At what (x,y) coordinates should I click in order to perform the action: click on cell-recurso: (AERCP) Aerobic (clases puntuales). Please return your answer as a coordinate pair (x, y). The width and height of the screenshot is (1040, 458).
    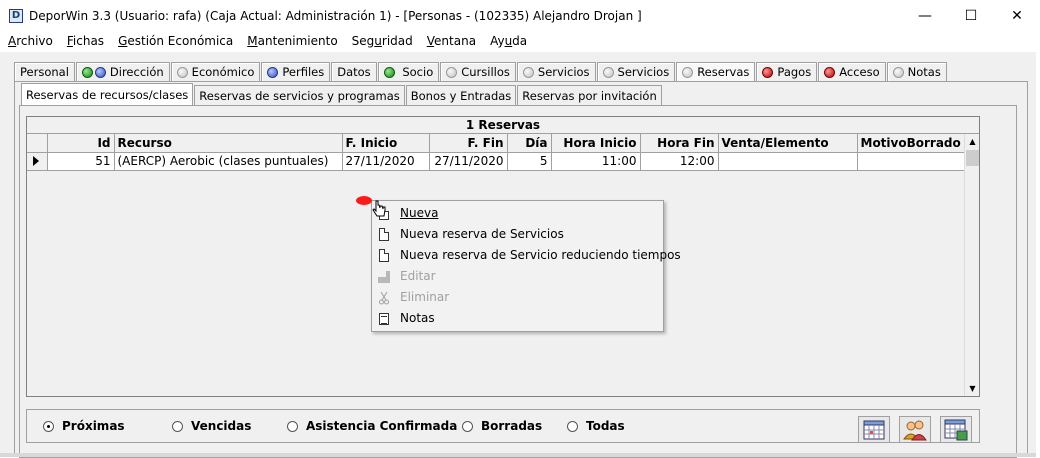
    Looking at the image, I should click on (228, 161).